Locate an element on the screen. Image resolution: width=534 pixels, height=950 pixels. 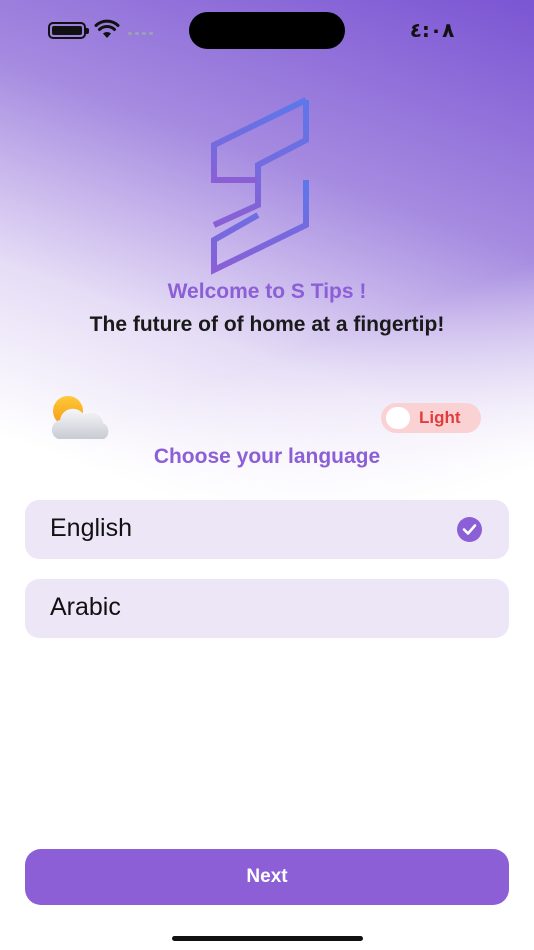
checkmark-icon is located at coordinates (469, 529).